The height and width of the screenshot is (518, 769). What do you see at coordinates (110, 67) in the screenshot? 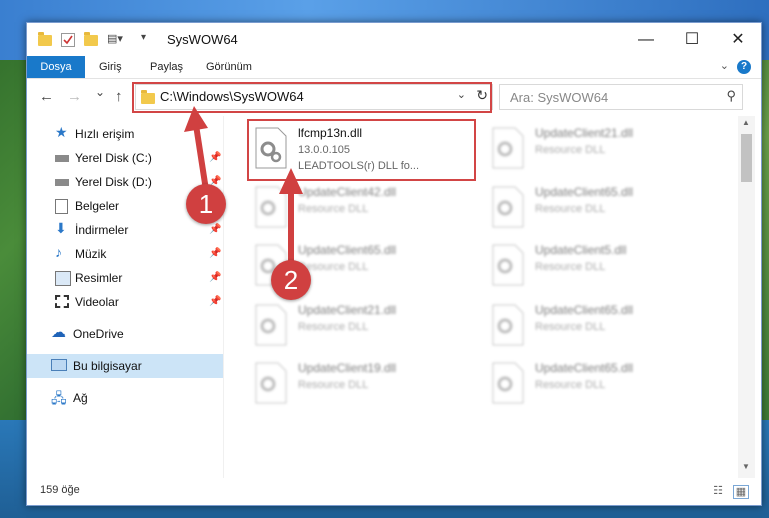
I see `tab-giris: Giriş` at bounding box center [110, 67].